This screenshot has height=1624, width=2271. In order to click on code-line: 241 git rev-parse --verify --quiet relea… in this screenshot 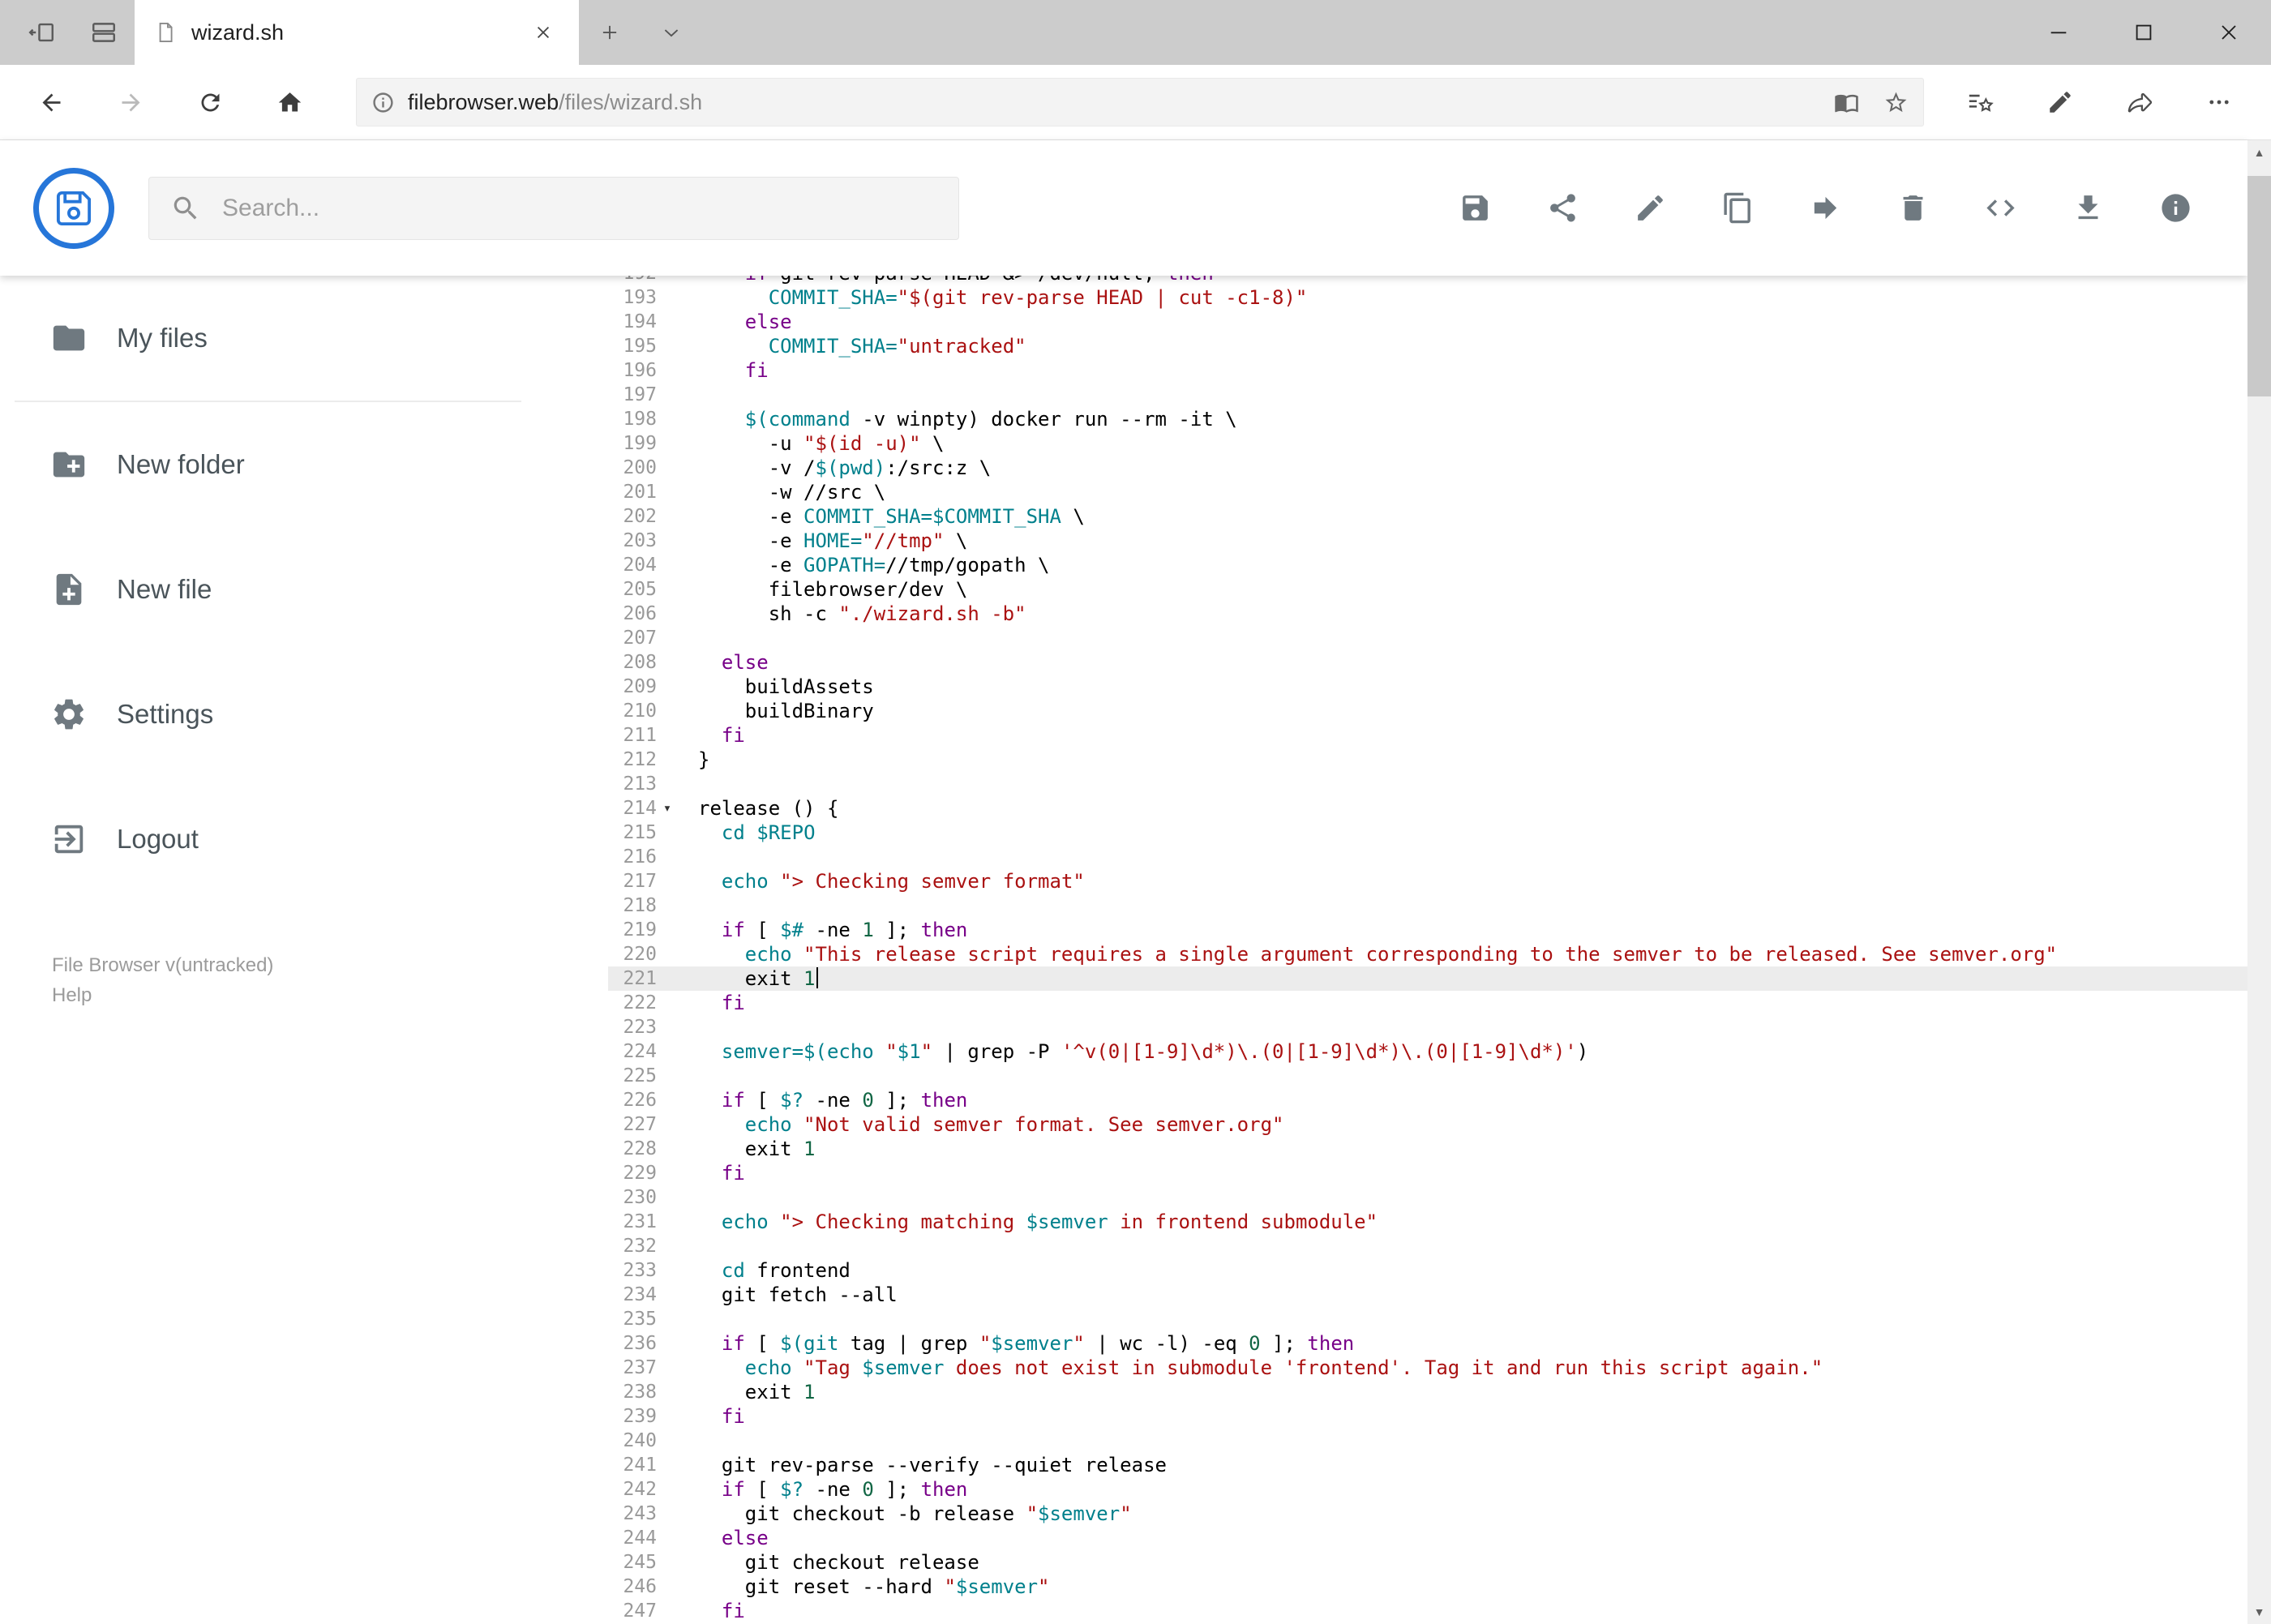, I will do `click(1427, 1465)`.